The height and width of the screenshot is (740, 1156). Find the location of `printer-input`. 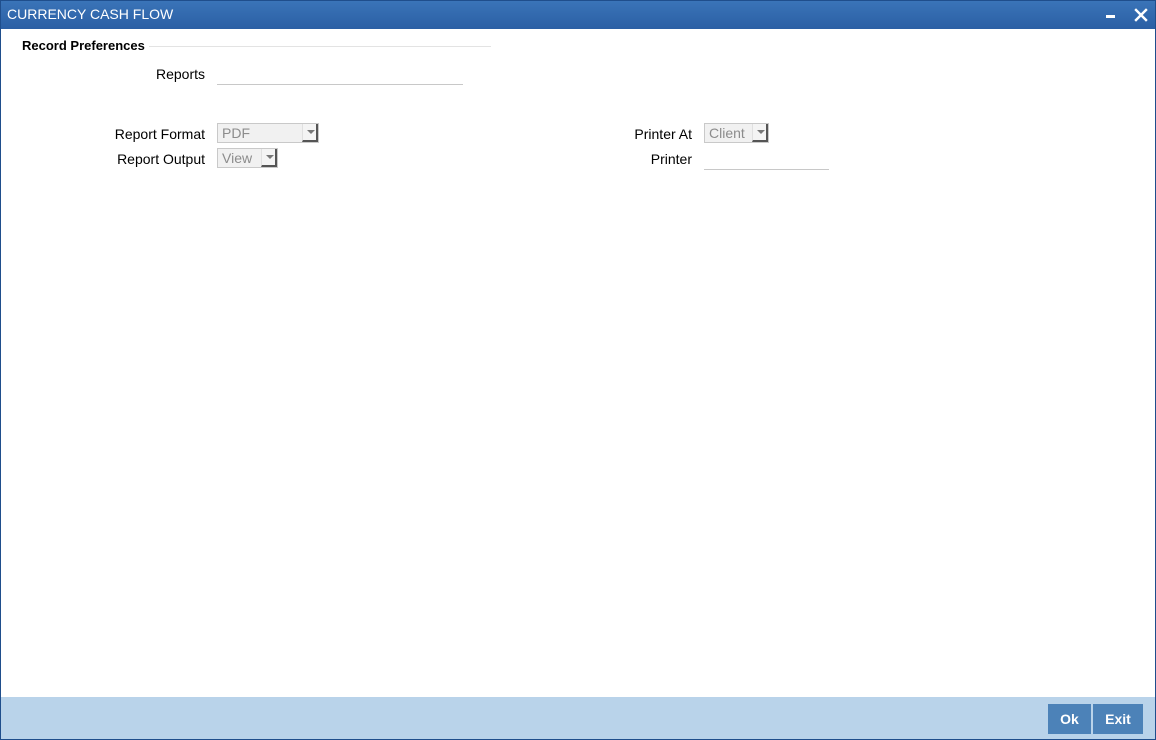

printer-input is located at coordinates (766, 159).